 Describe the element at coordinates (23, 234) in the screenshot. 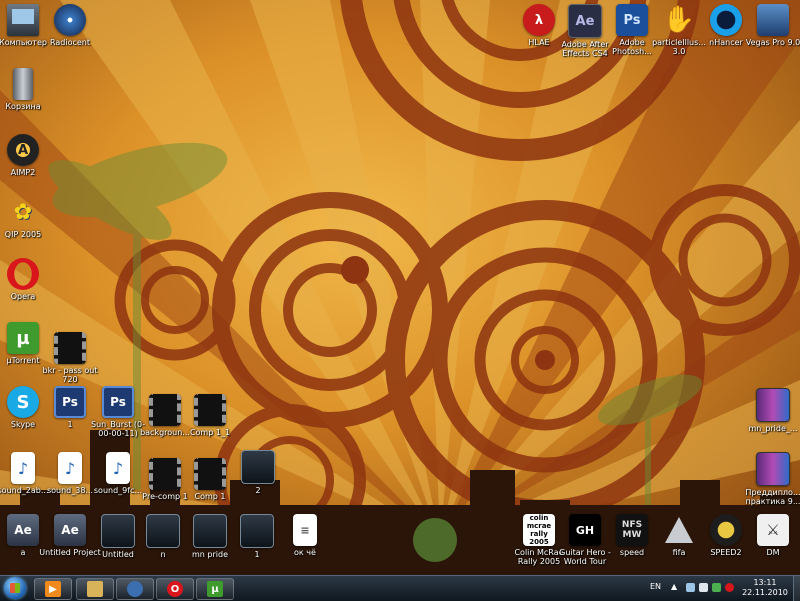

I see `desktop-icon-label: QIP 2005` at that location.